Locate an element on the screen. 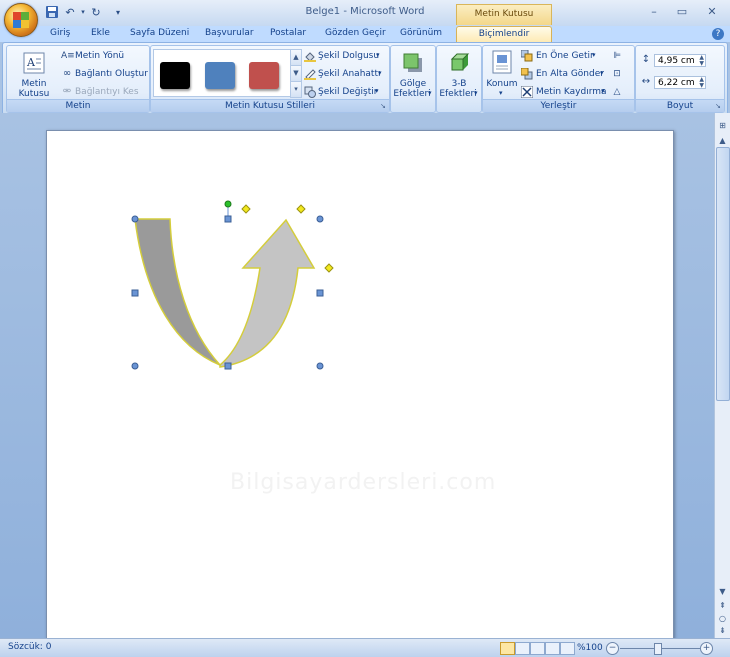  minimize-icon: – is located at coordinates (654, 12).